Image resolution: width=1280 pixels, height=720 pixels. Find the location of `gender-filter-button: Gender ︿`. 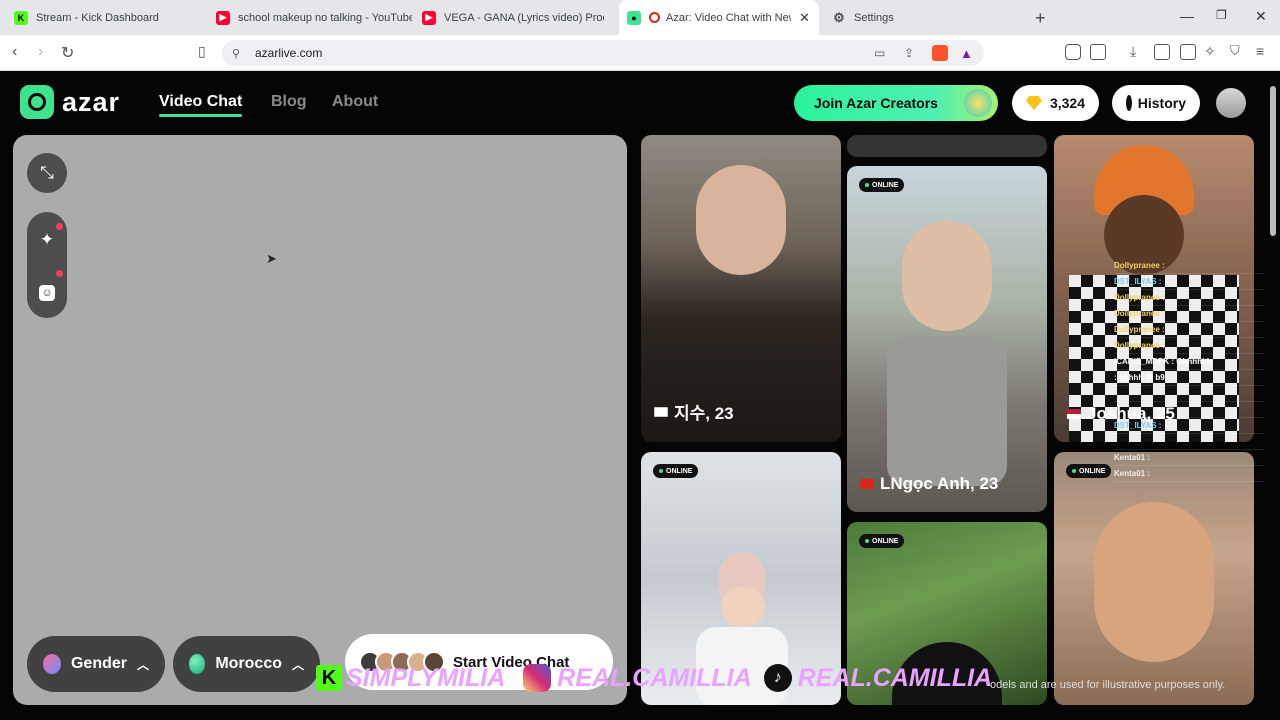

gender-filter-button: Gender ︿ is located at coordinates (96, 664).